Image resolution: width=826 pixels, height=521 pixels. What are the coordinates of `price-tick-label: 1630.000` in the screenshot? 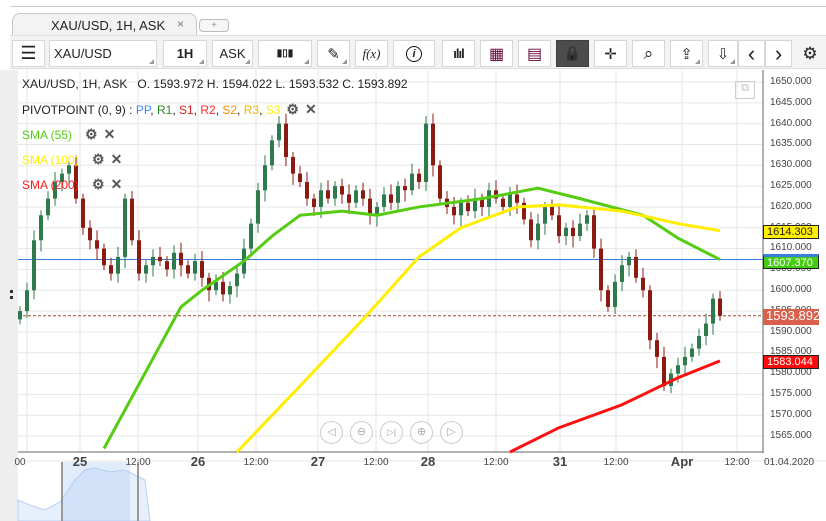 It's located at (791, 165).